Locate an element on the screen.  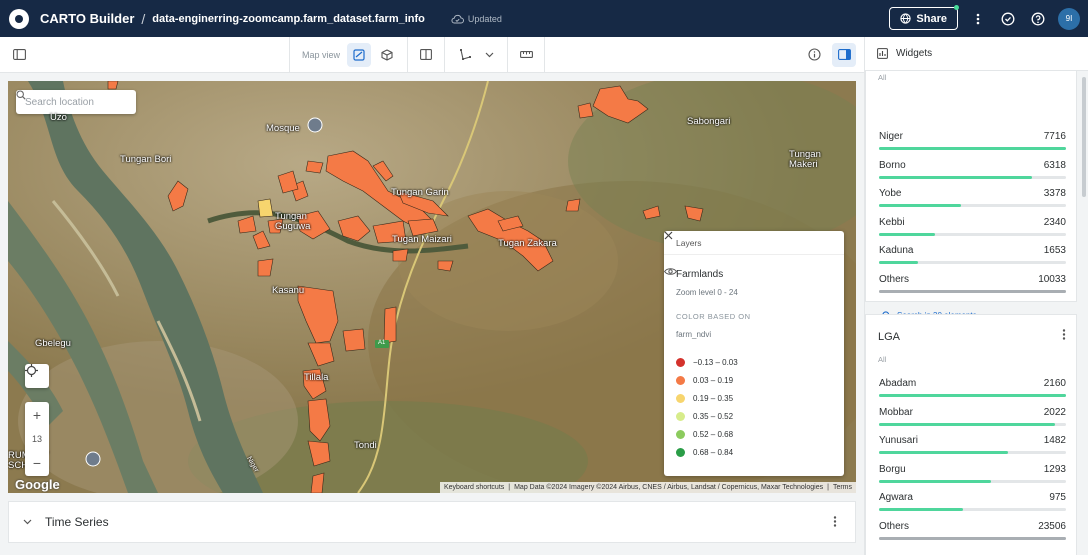
map-2d-view-button is located at coordinates (359, 54).